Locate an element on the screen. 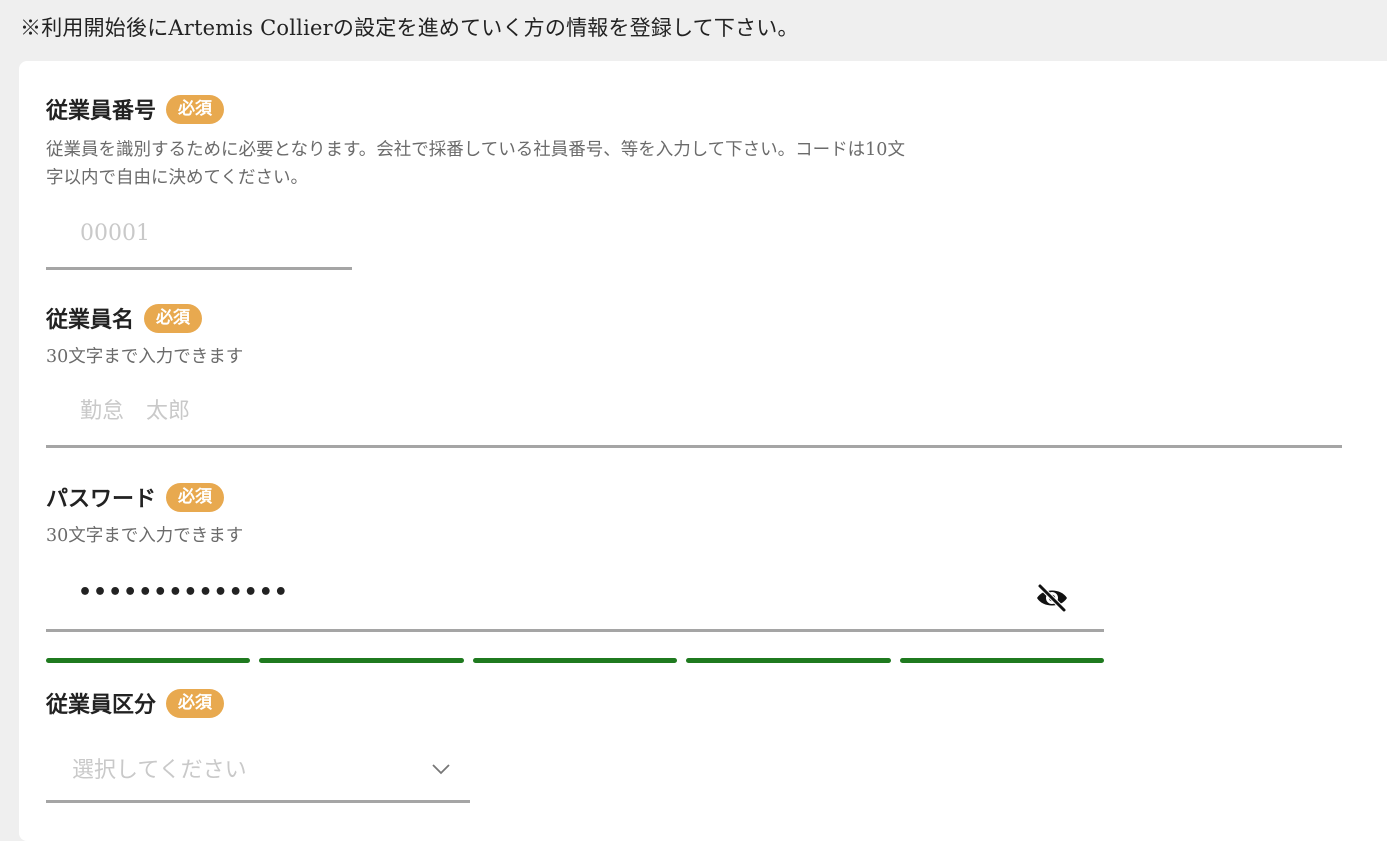  password-help: 30文字まで入力できます is located at coordinates (145, 536).